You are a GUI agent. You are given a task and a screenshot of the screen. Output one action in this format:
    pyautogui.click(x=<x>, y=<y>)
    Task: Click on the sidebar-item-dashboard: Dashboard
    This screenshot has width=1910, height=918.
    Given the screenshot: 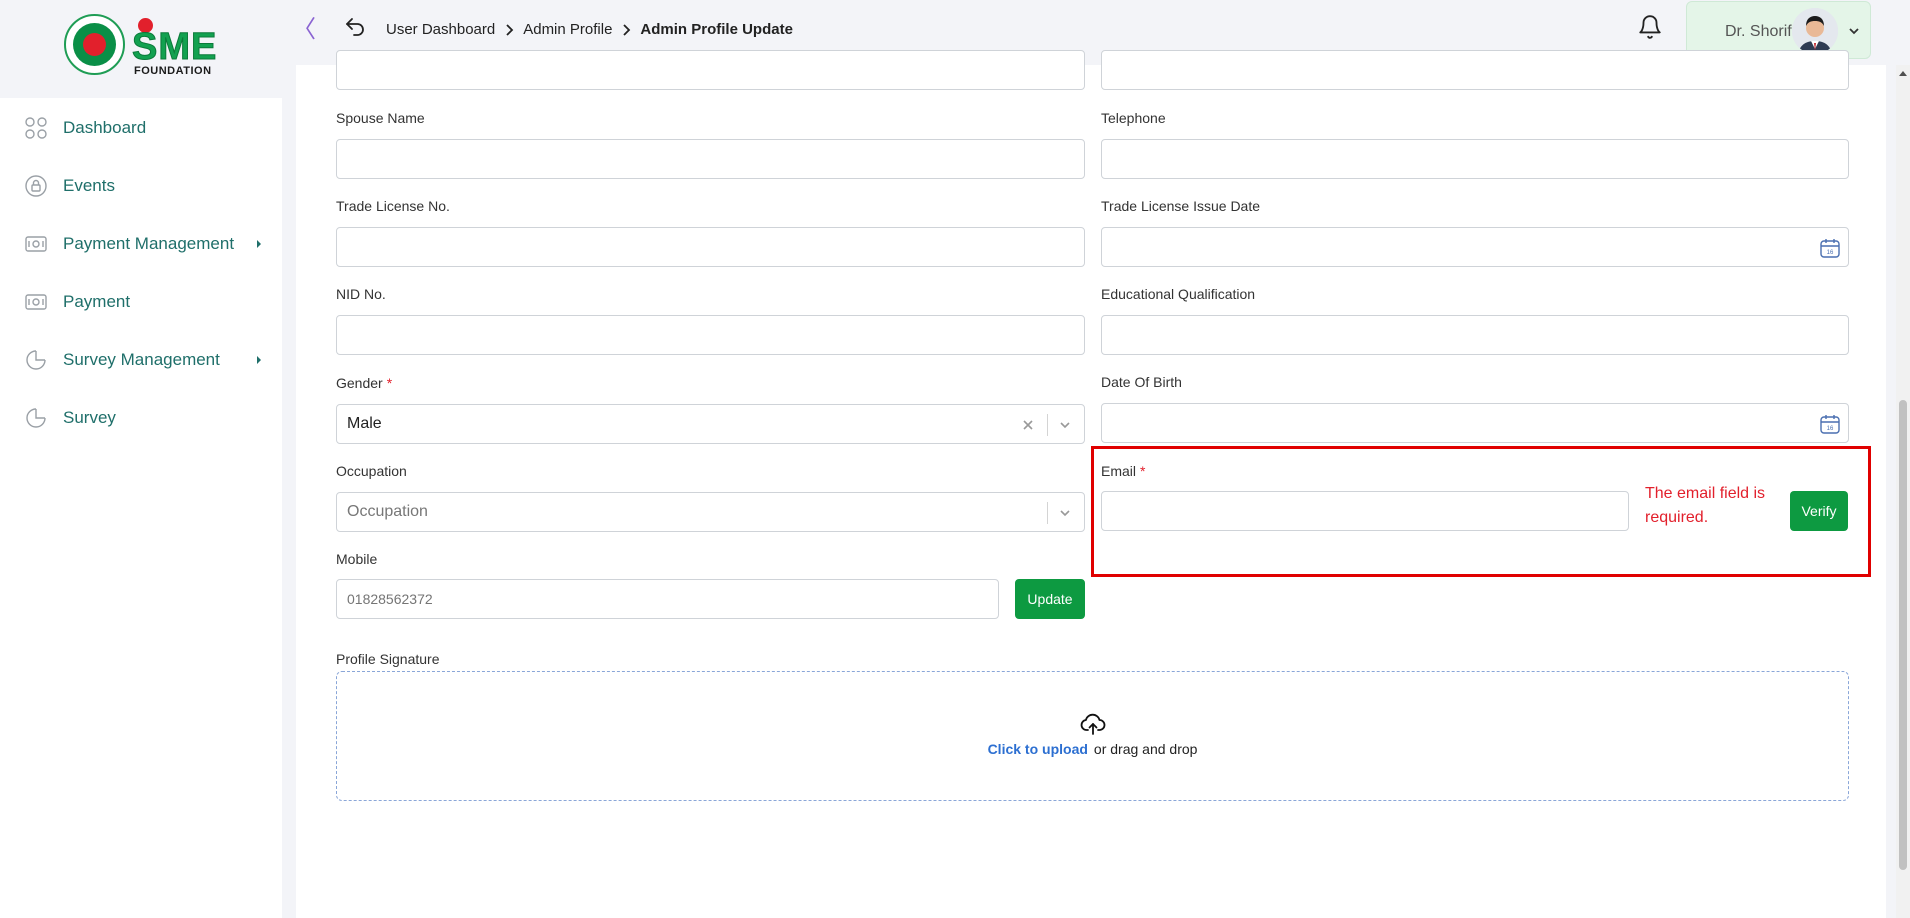 What is the action you would take?
    pyautogui.click(x=141, y=128)
    